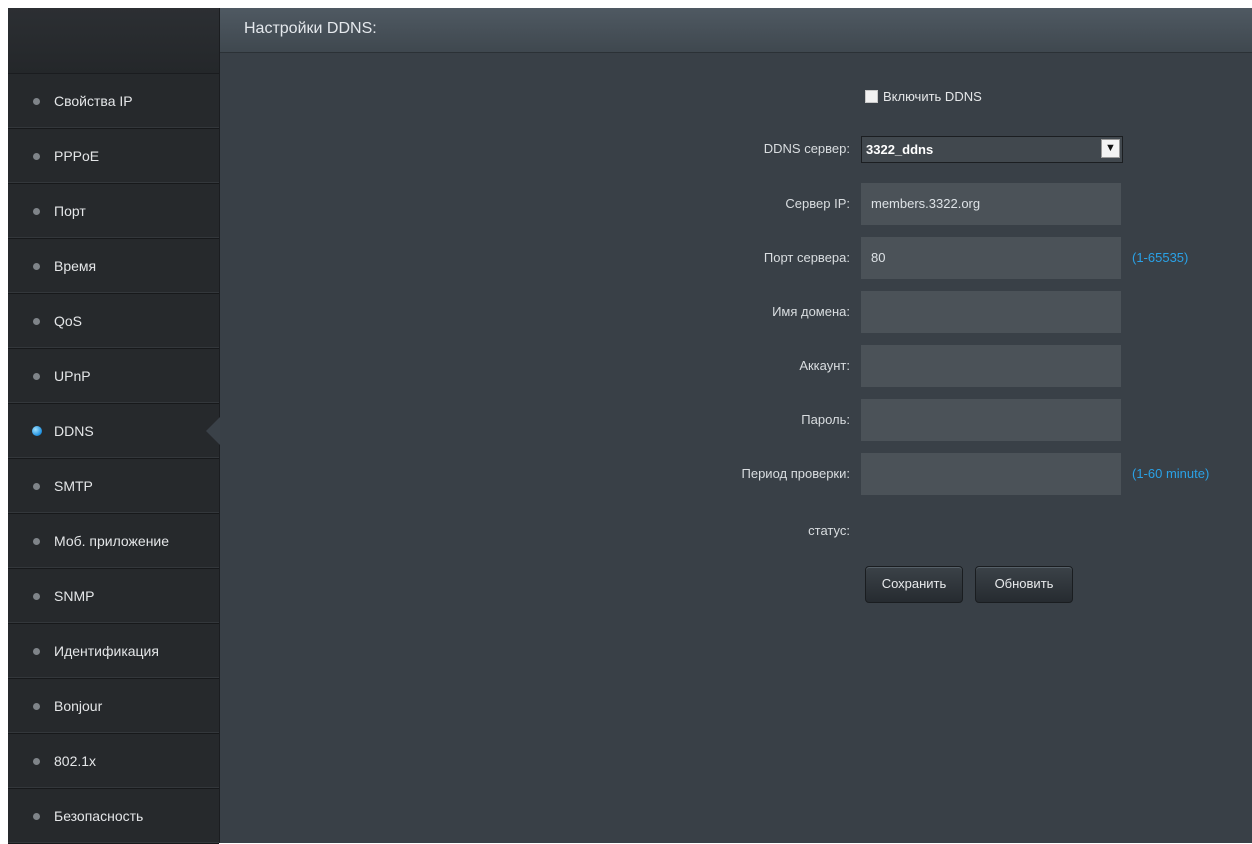  What do you see at coordinates (736, 204) in the screenshot?
I see `server-ip-row: Сервер IP: members.3322.org` at bounding box center [736, 204].